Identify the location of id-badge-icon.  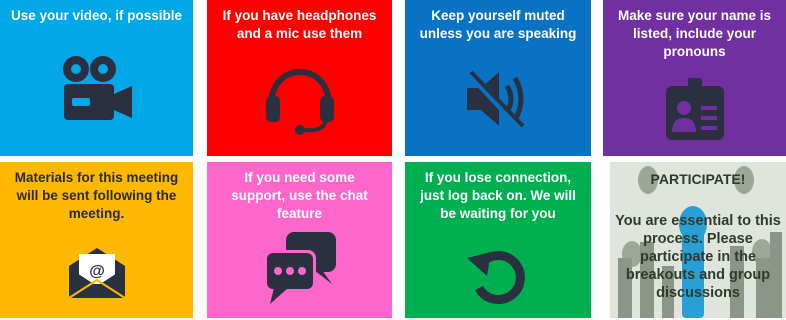
(695, 110).